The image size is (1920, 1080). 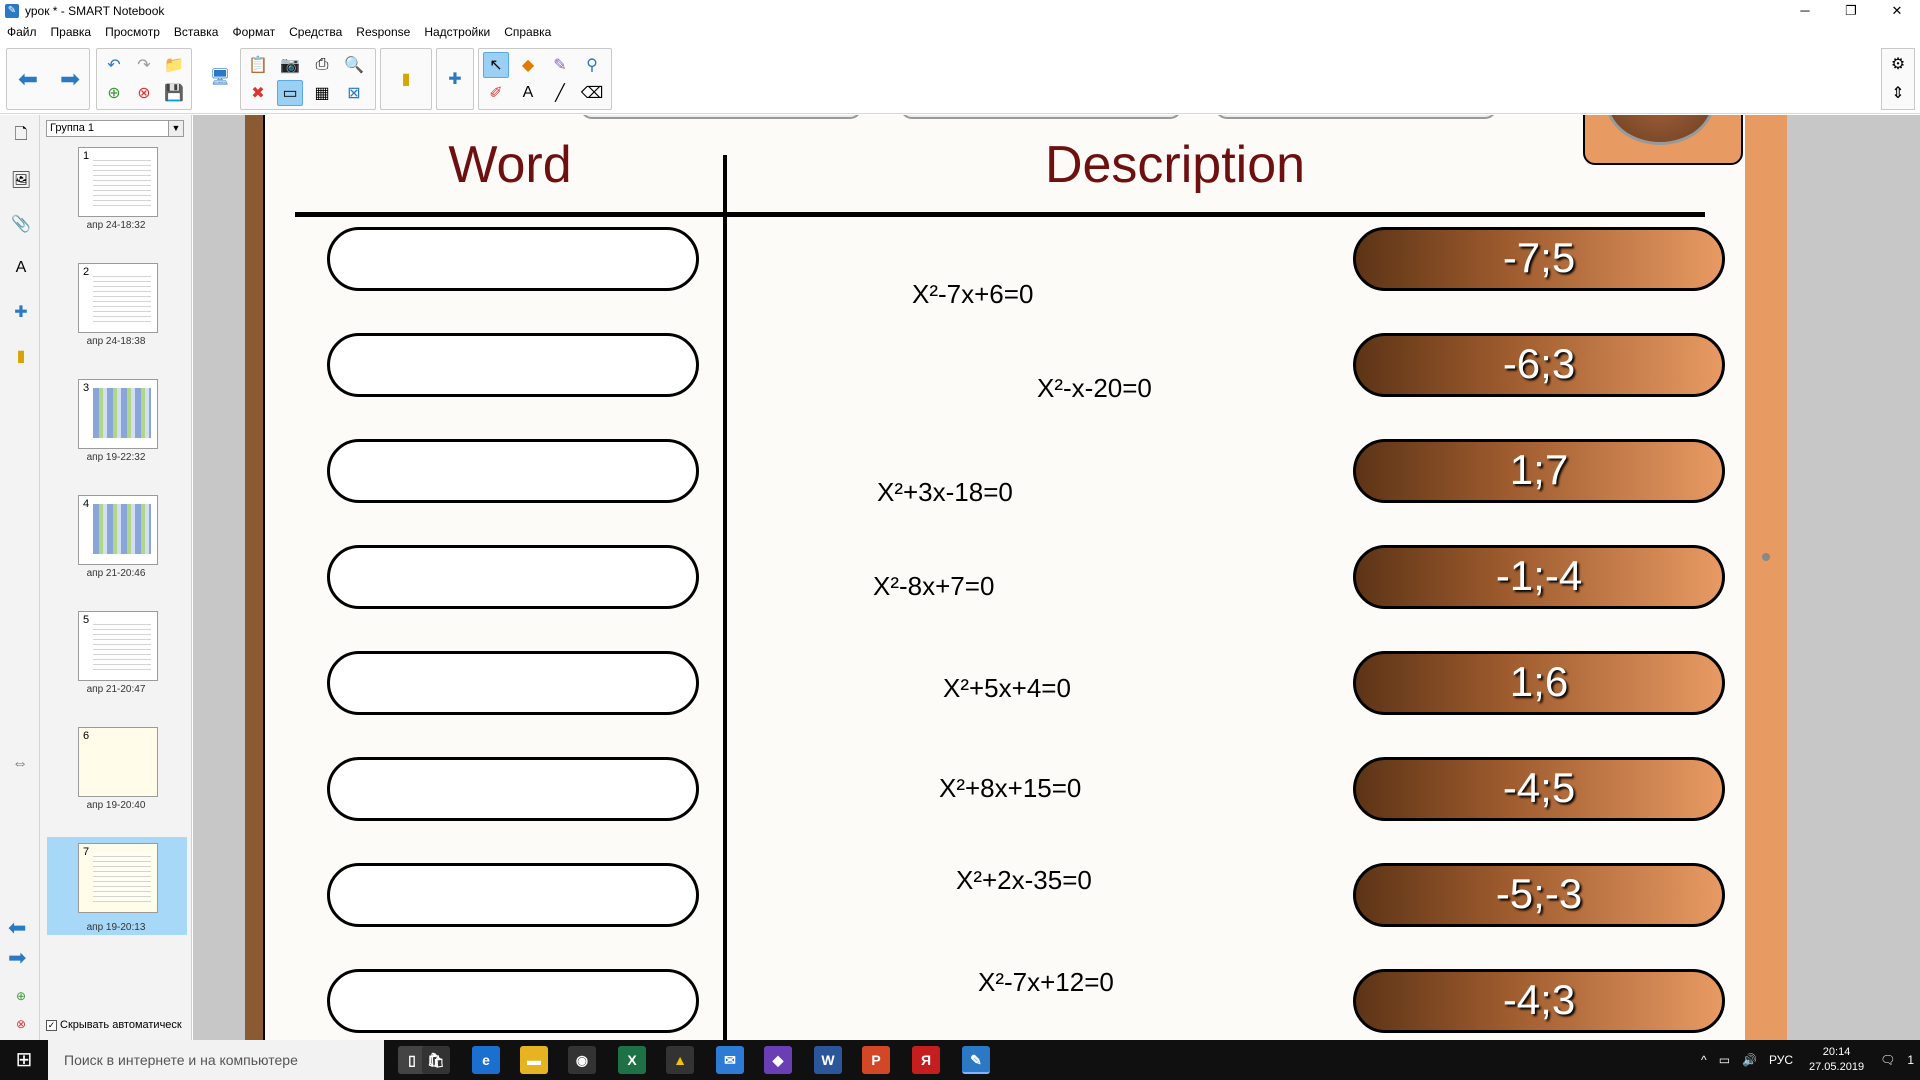 What do you see at coordinates (1749, 1060) in the screenshot?
I see `volume-icon: 🔊` at bounding box center [1749, 1060].